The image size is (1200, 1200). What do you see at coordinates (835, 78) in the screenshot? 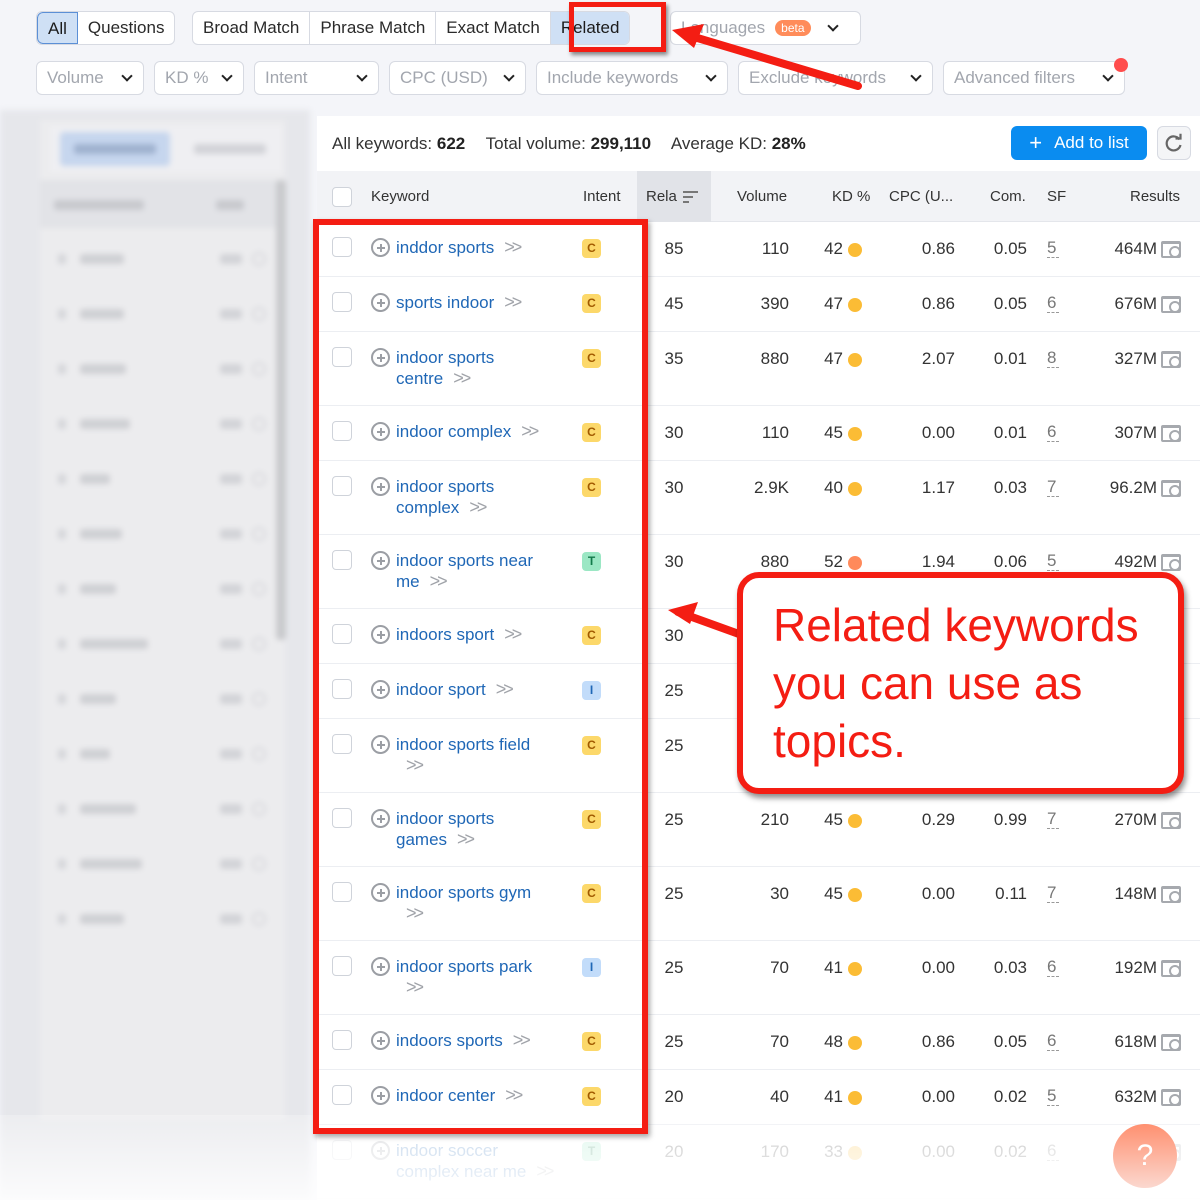
I see `exclude-keywords-filter: Exclude keywords` at bounding box center [835, 78].